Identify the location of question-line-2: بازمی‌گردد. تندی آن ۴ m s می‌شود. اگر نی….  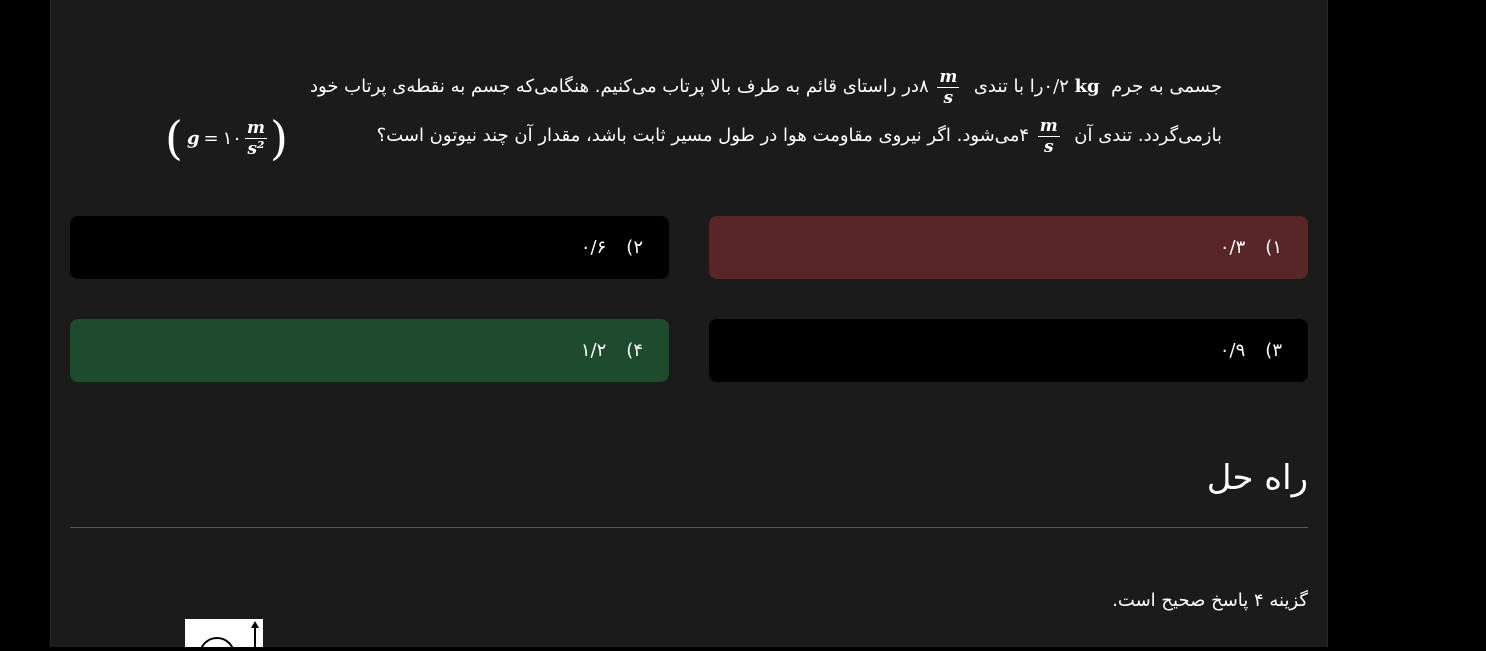
(691, 135).